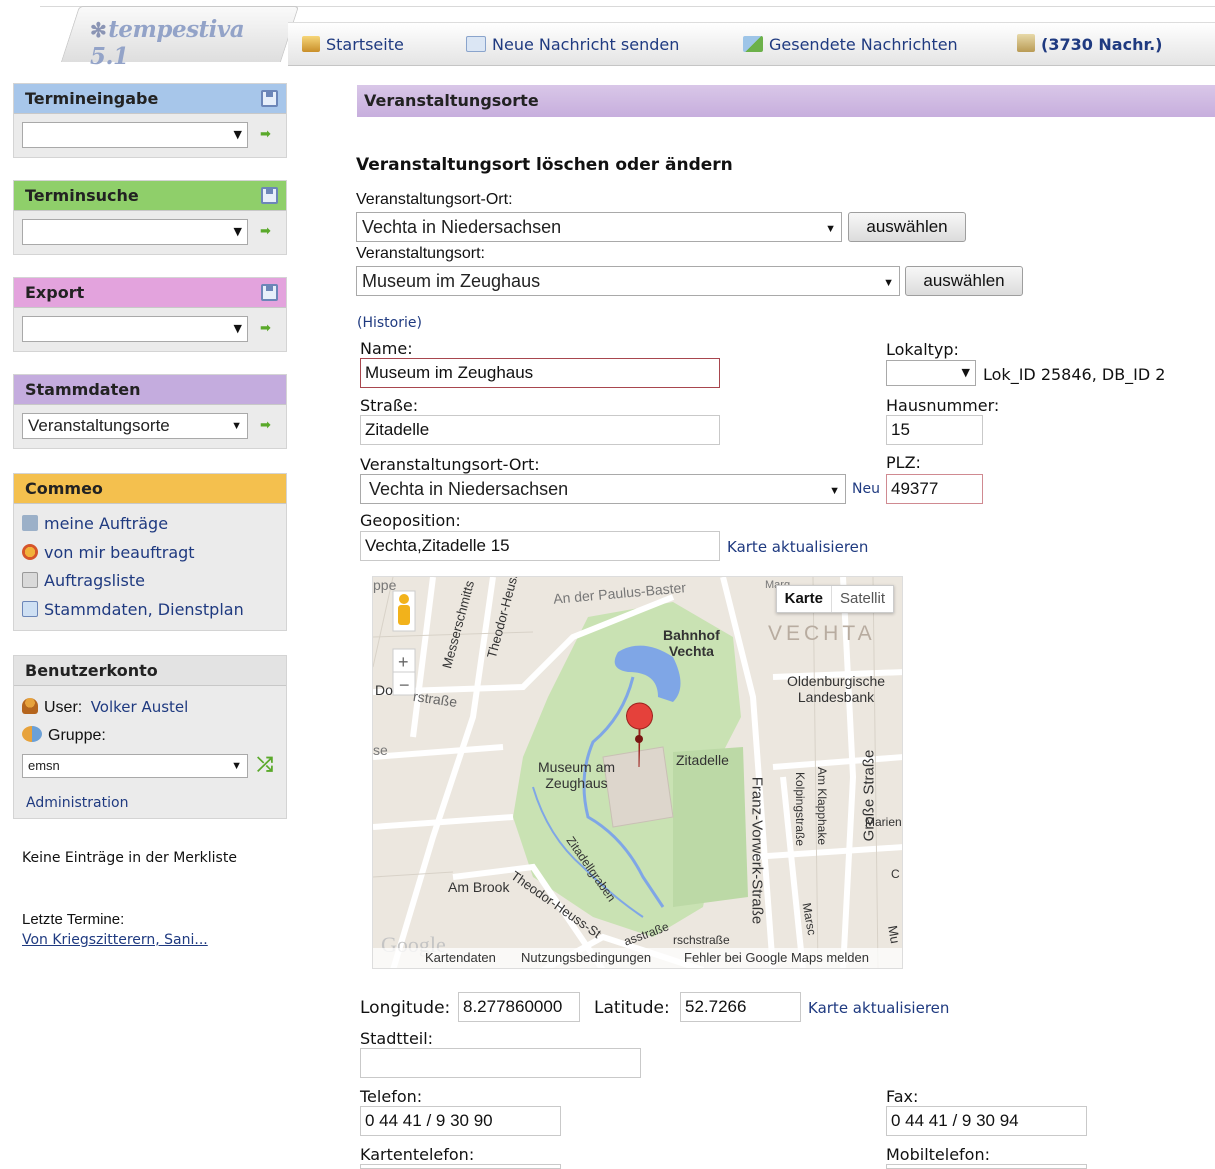 Image resolution: width=1215 pixels, height=1169 pixels. What do you see at coordinates (628, 281) in the screenshot?
I see `place-select: Museum im Zeughaus ▼` at bounding box center [628, 281].